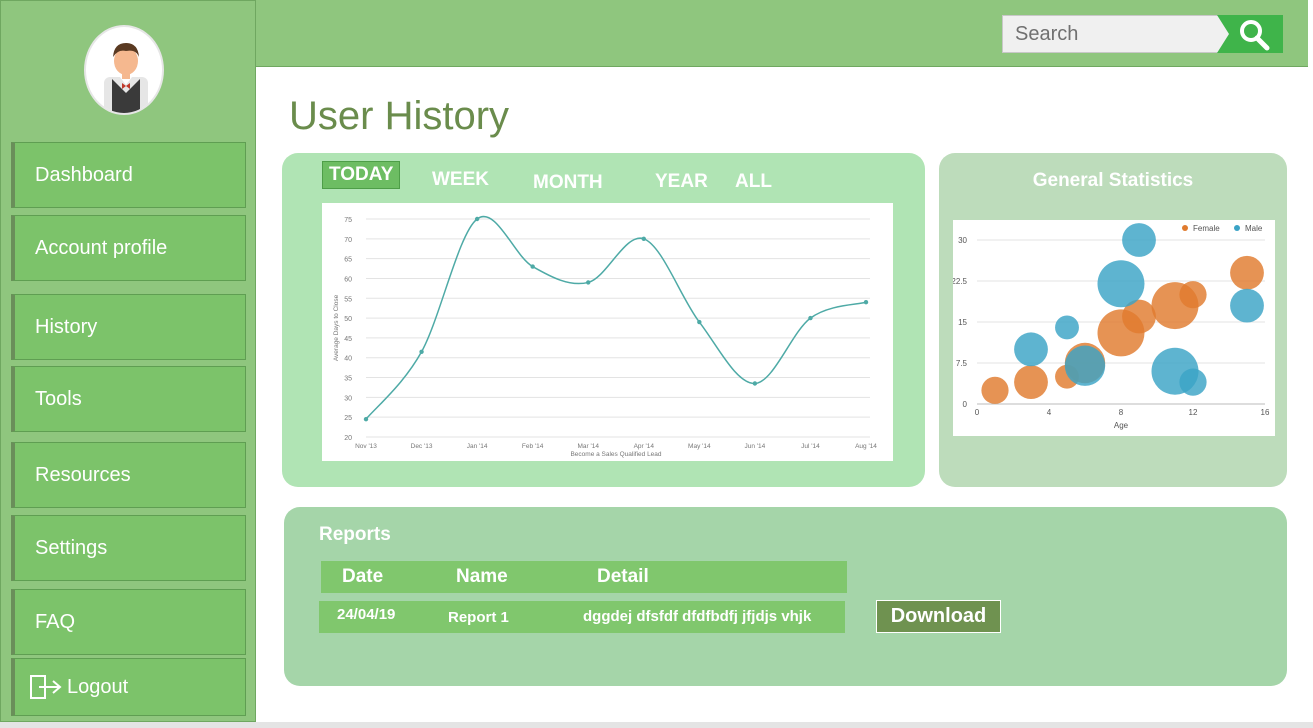 The width and height of the screenshot is (1313, 728). What do you see at coordinates (128, 548) in the screenshot?
I see `sidebar-item-settings: Settings` at bounding box center [128, 548].